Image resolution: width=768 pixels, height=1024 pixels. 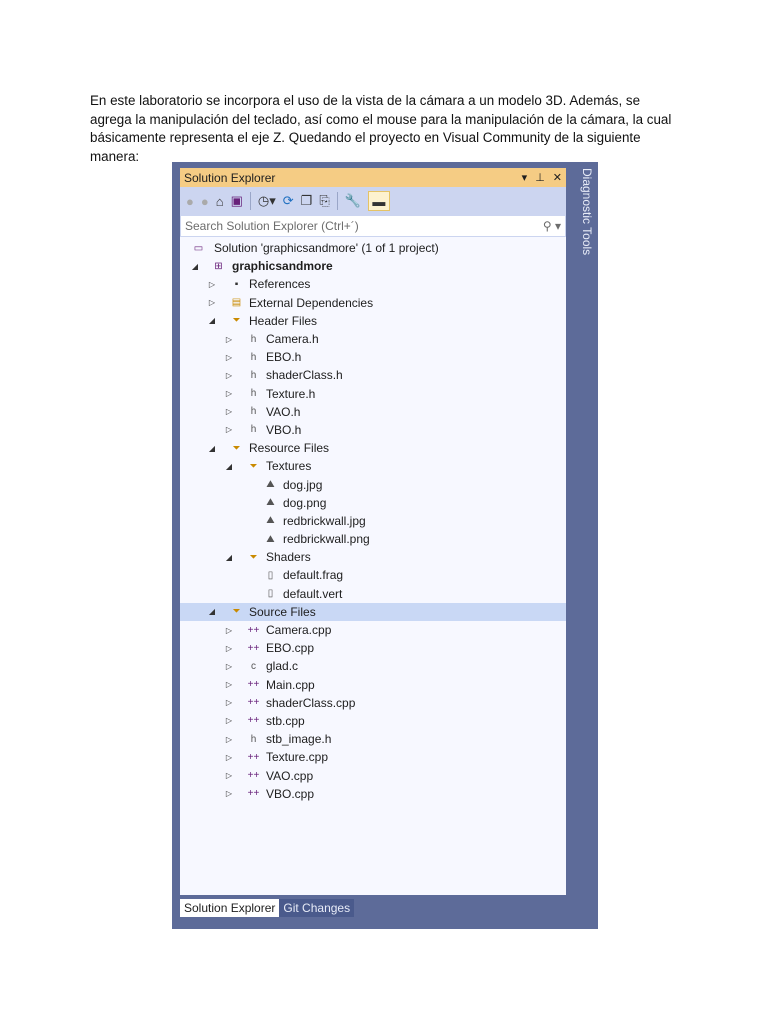 I want to click on tree-item: ◢ ⏷ Header Files, so click(x=373, y=321).